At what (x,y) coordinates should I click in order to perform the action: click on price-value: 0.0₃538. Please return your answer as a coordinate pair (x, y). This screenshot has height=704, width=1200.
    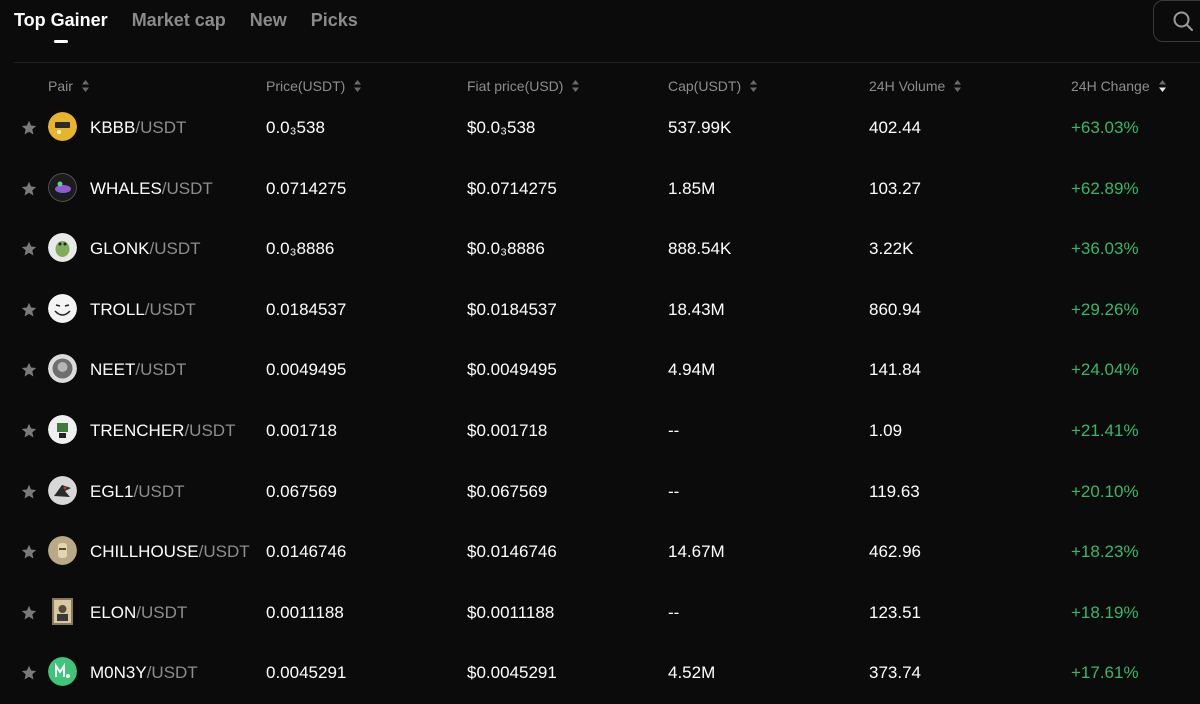
    Looking at the image, I should click on (295, 127).